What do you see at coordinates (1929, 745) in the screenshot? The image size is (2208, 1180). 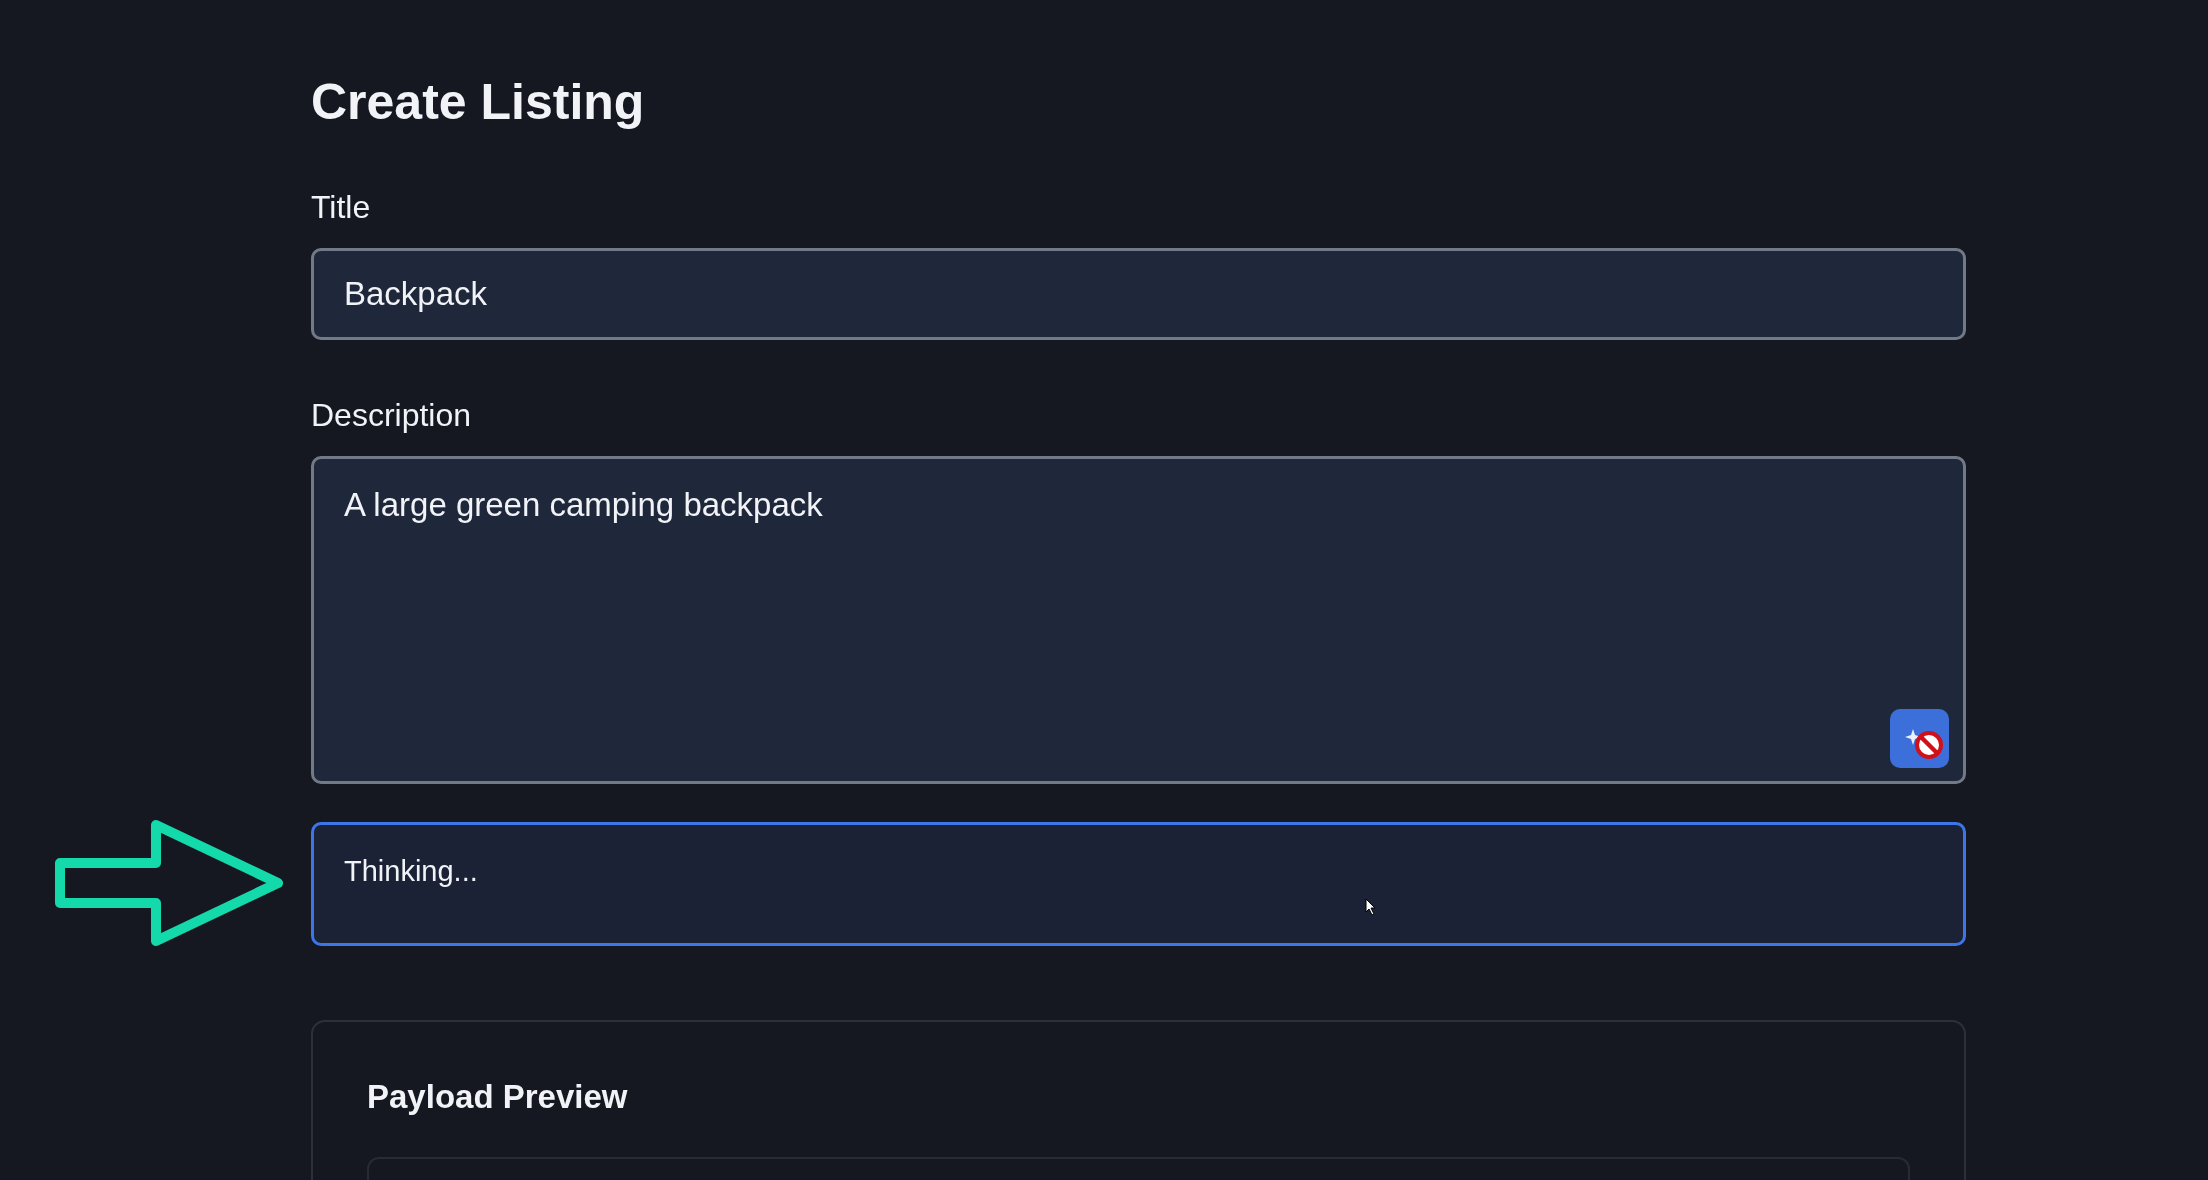 I see `not-allowed-cursor-icon` at bounding box center [1929, 745].